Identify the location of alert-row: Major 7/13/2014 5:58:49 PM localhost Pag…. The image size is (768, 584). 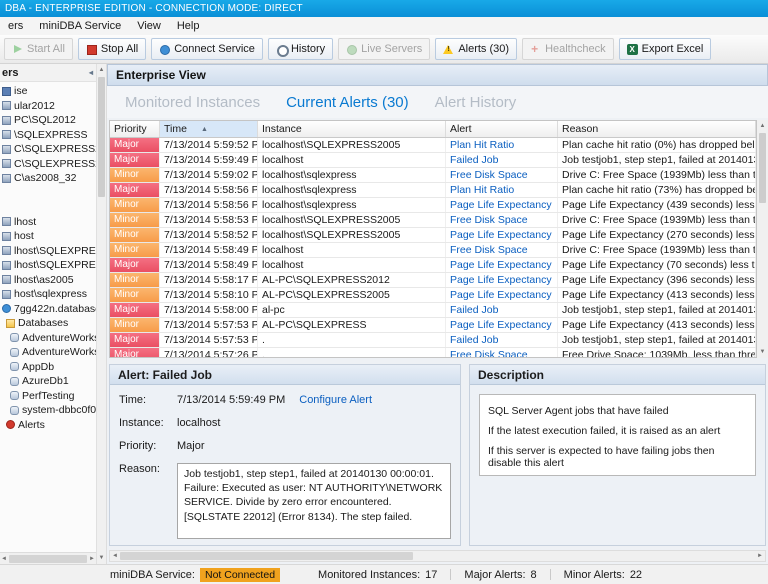
(433, 265).